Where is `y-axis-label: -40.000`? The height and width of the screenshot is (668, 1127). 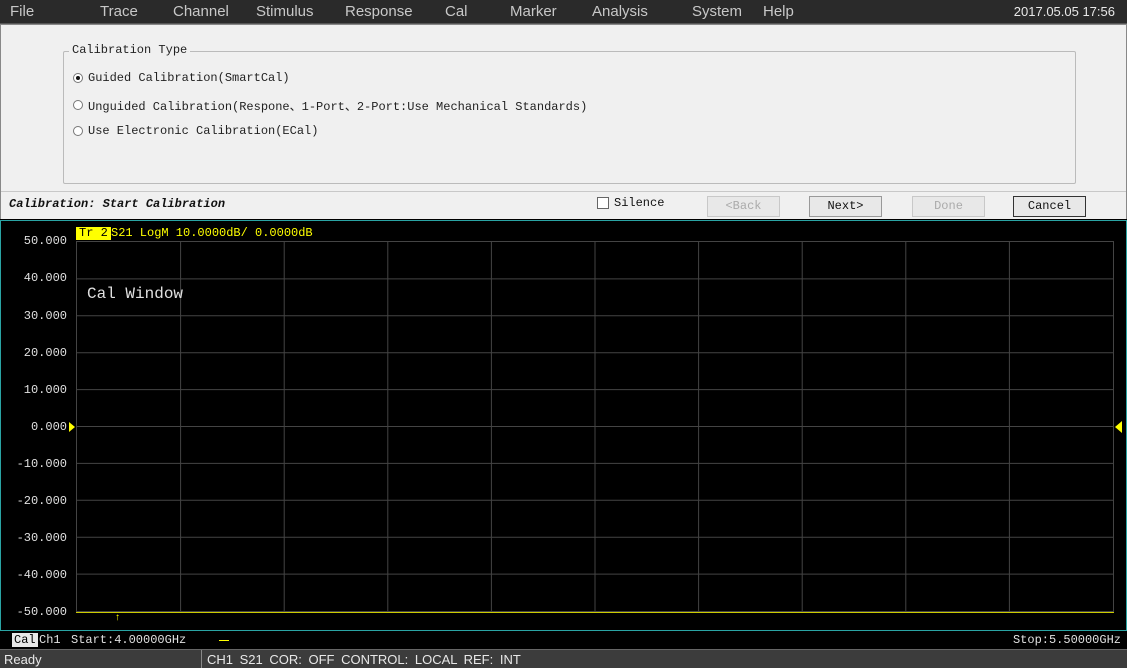
y-axis-label: -40.000 is located at coordinates (41, 575).